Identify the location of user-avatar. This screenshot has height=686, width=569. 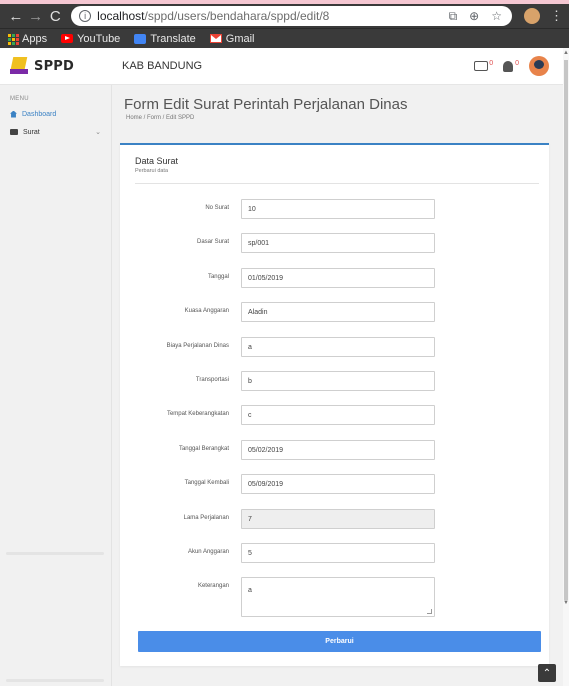
(539, 66).